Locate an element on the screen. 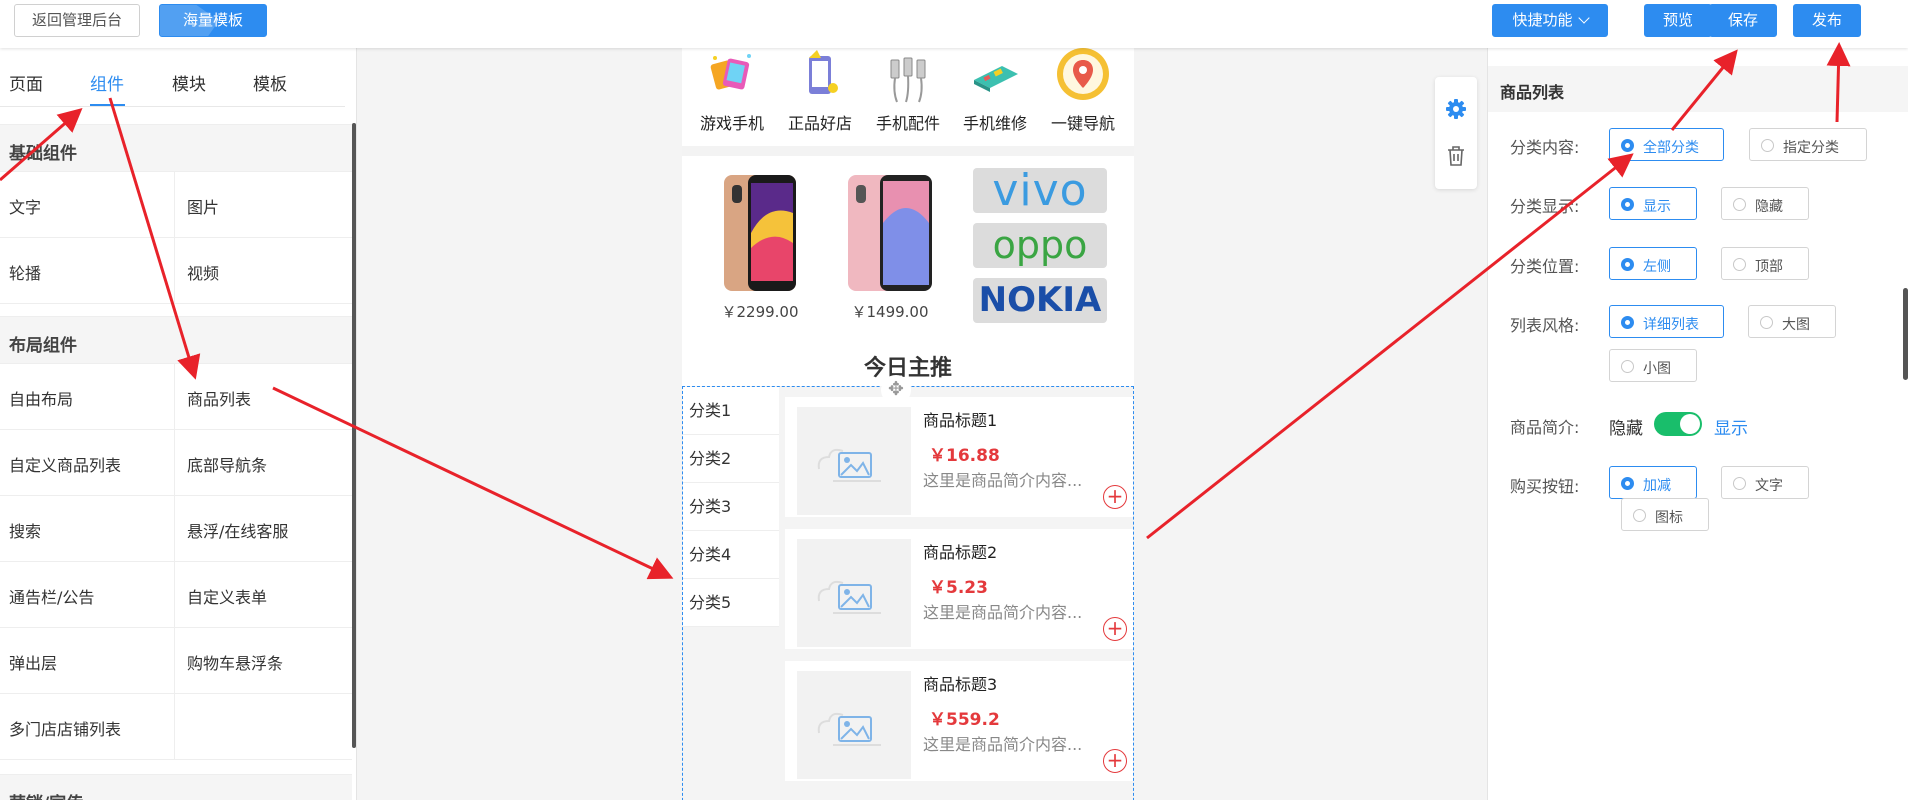 The image size is (1908, 800). goods-item: 商品标题3 ￥559.2 这里是商品简介内容... + is located at coordinates (959, 721).